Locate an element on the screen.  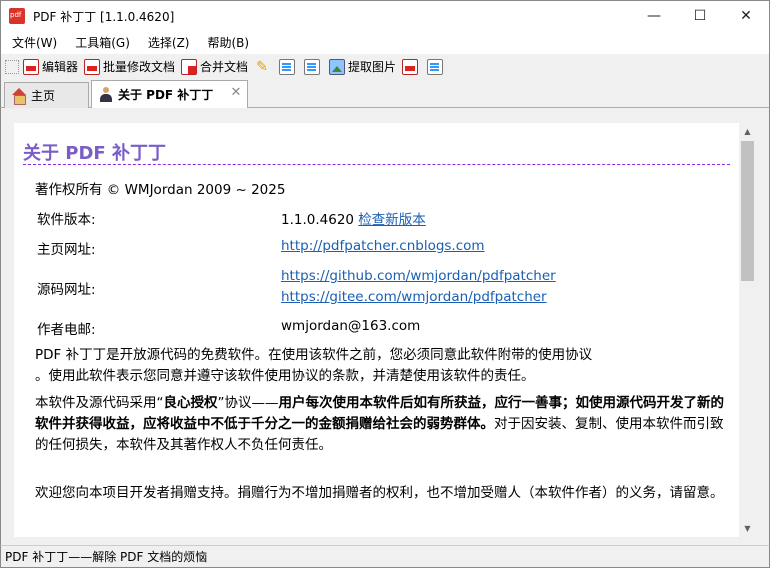
batch-modify-label: 批量修改文档 is located at coordinates (139, 67).